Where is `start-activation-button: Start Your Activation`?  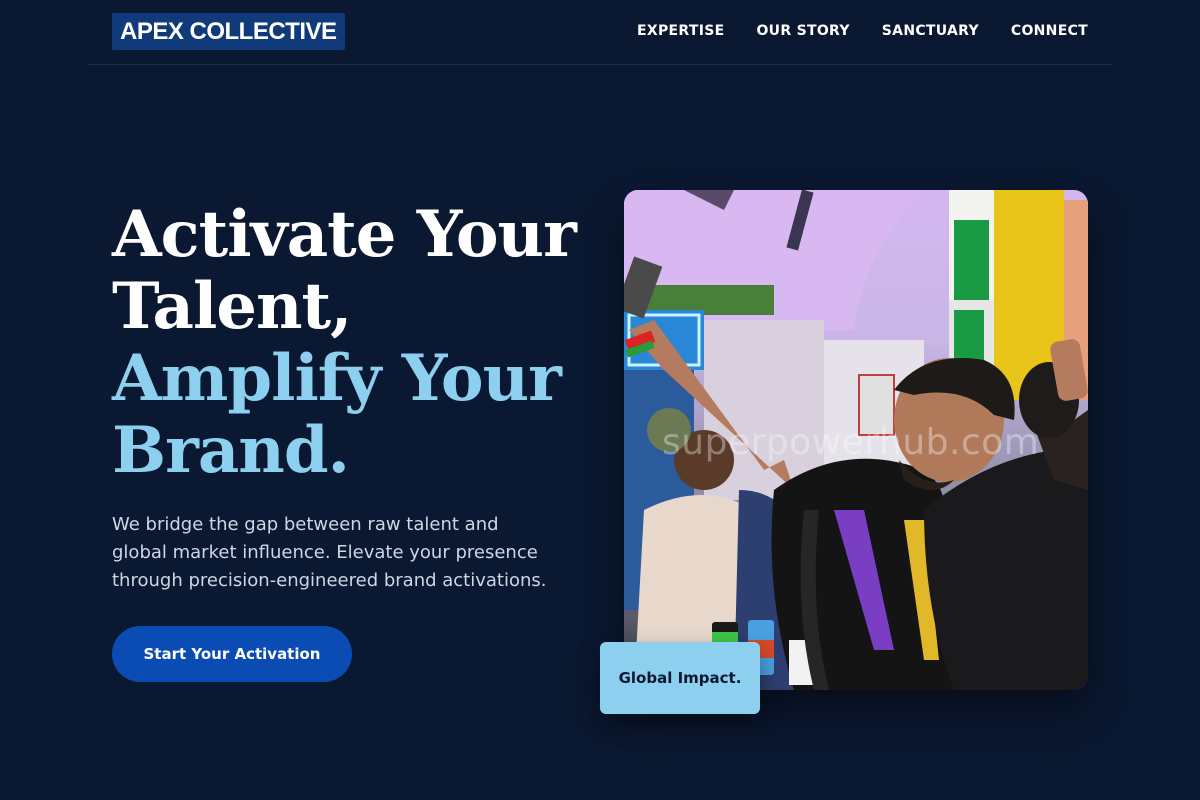
start-activation-button: Start Your Activation is located at coordinates (232, 654).